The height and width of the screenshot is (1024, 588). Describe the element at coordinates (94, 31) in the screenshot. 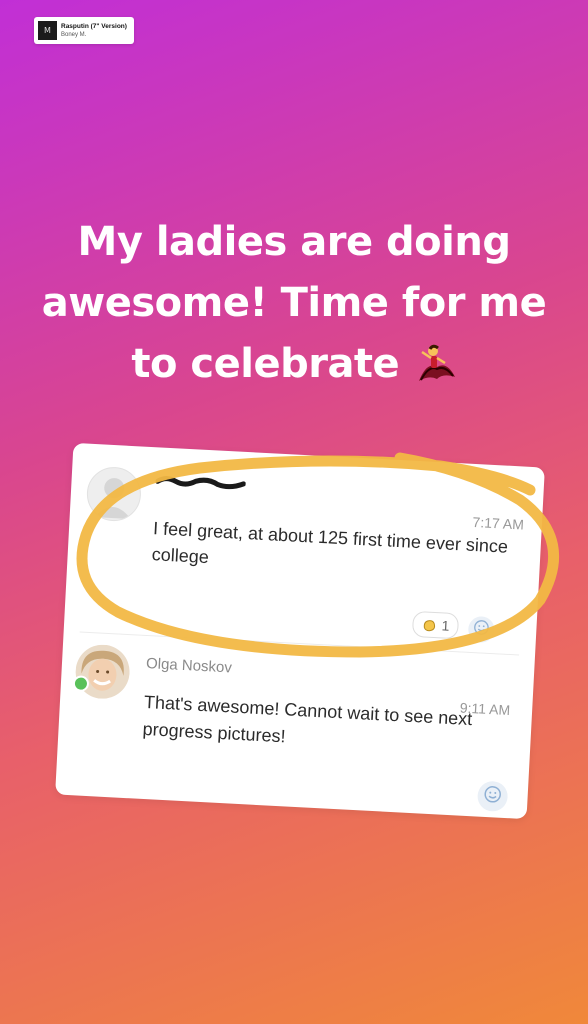

I see `song-info: Rasputin (7" Version) Boney M.` at that location.